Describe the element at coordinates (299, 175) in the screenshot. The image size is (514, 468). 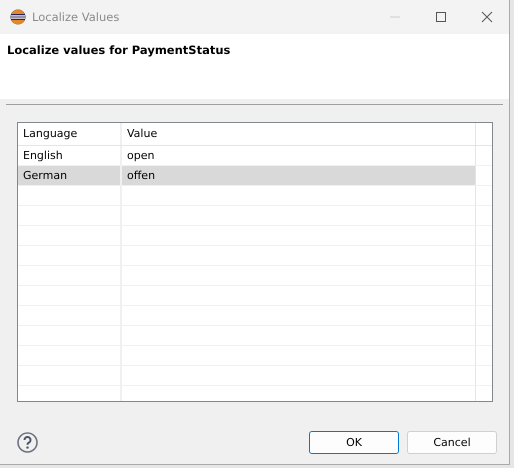
I see `table-cell: offen` at that location.